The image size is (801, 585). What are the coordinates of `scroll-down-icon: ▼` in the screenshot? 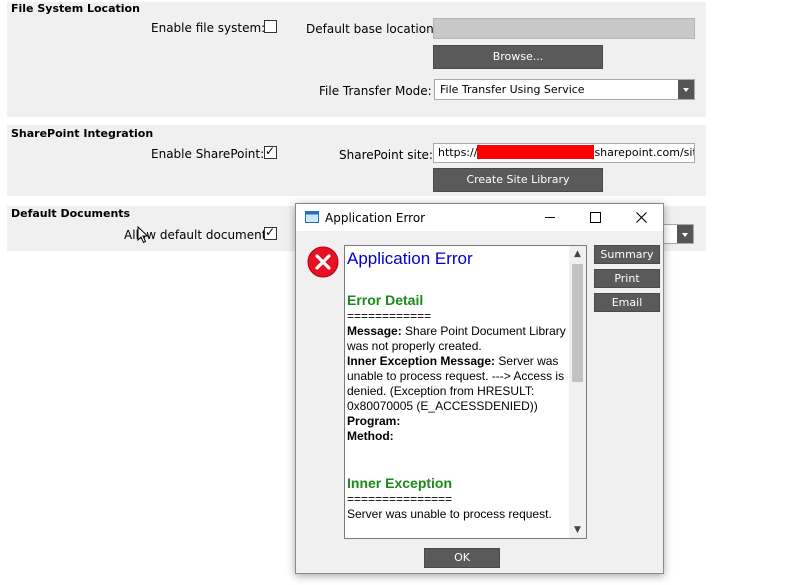 It's located at (577, 530).